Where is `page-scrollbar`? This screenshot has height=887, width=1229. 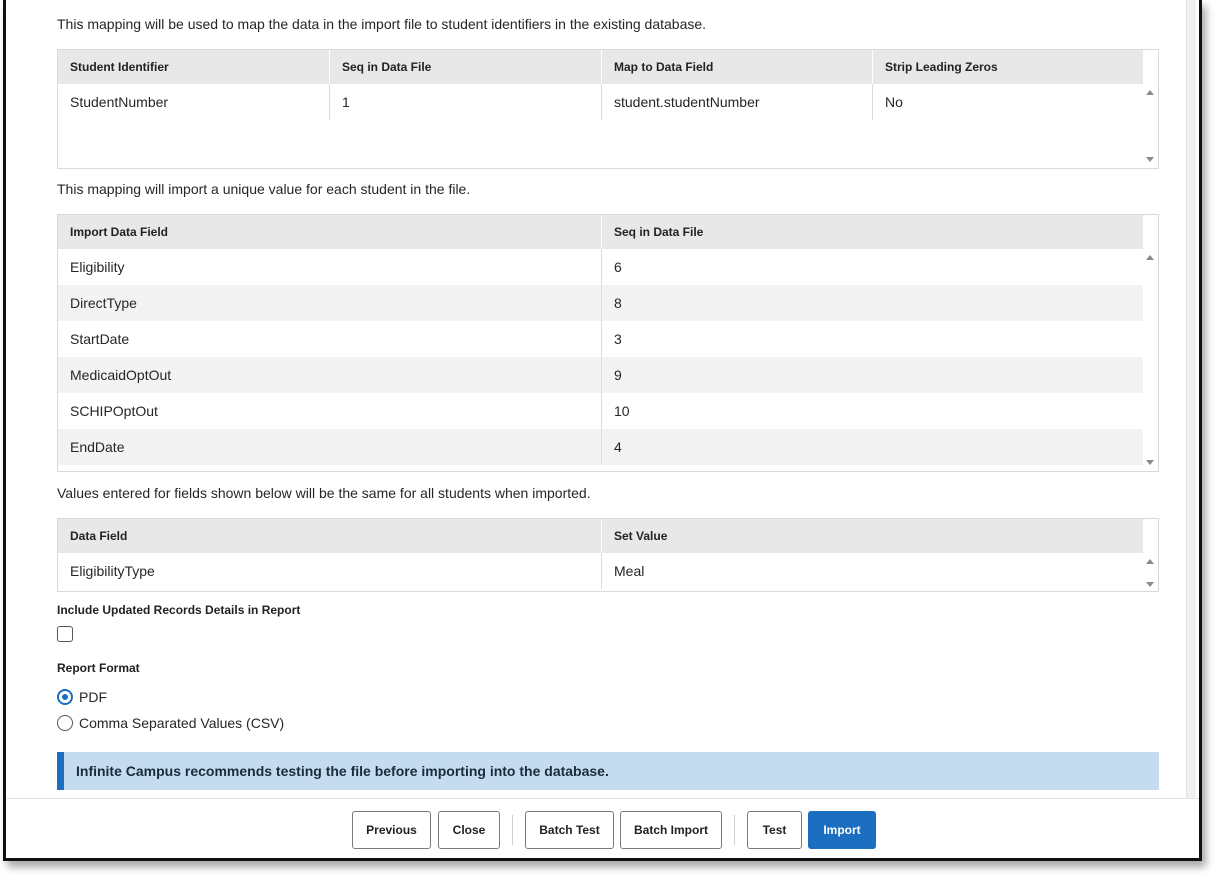
page-scrollbar is located at coordinates (1191, 399).